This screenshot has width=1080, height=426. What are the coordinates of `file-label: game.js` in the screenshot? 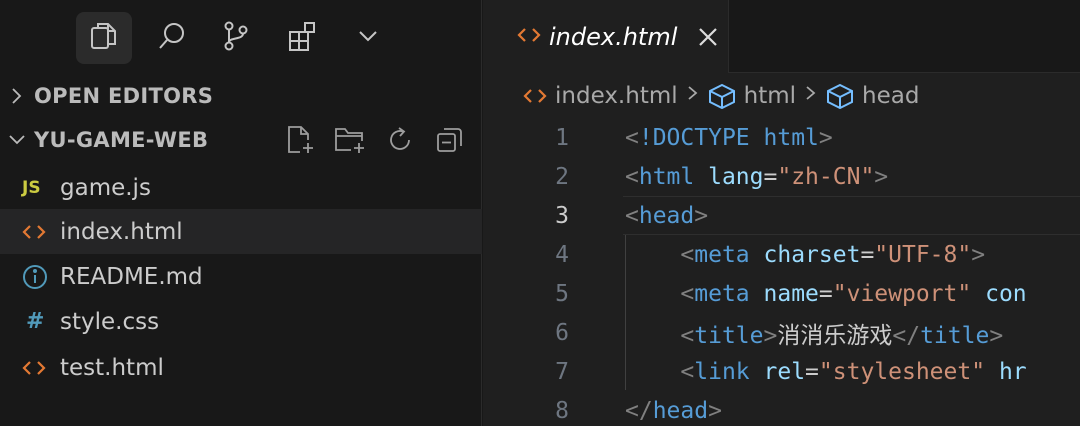 It's located at (105, 187).